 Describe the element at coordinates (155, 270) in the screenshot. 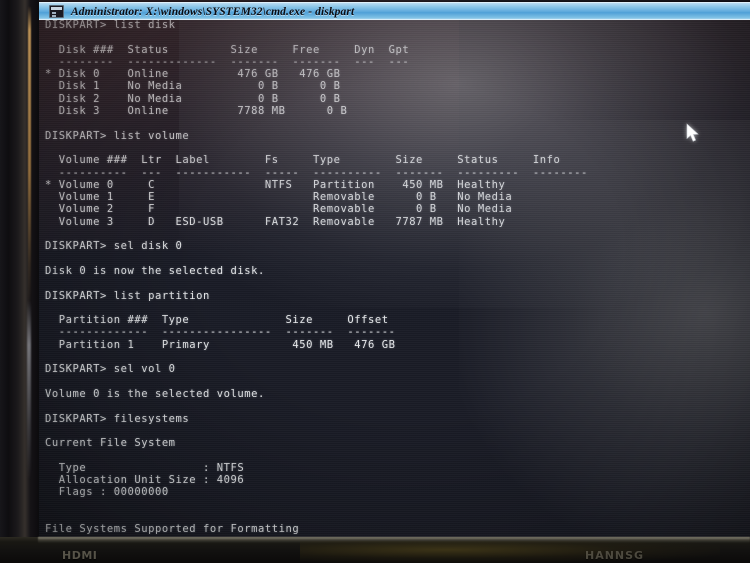

I see `console-line: Disk 0 is now the selected disk.` at that location.